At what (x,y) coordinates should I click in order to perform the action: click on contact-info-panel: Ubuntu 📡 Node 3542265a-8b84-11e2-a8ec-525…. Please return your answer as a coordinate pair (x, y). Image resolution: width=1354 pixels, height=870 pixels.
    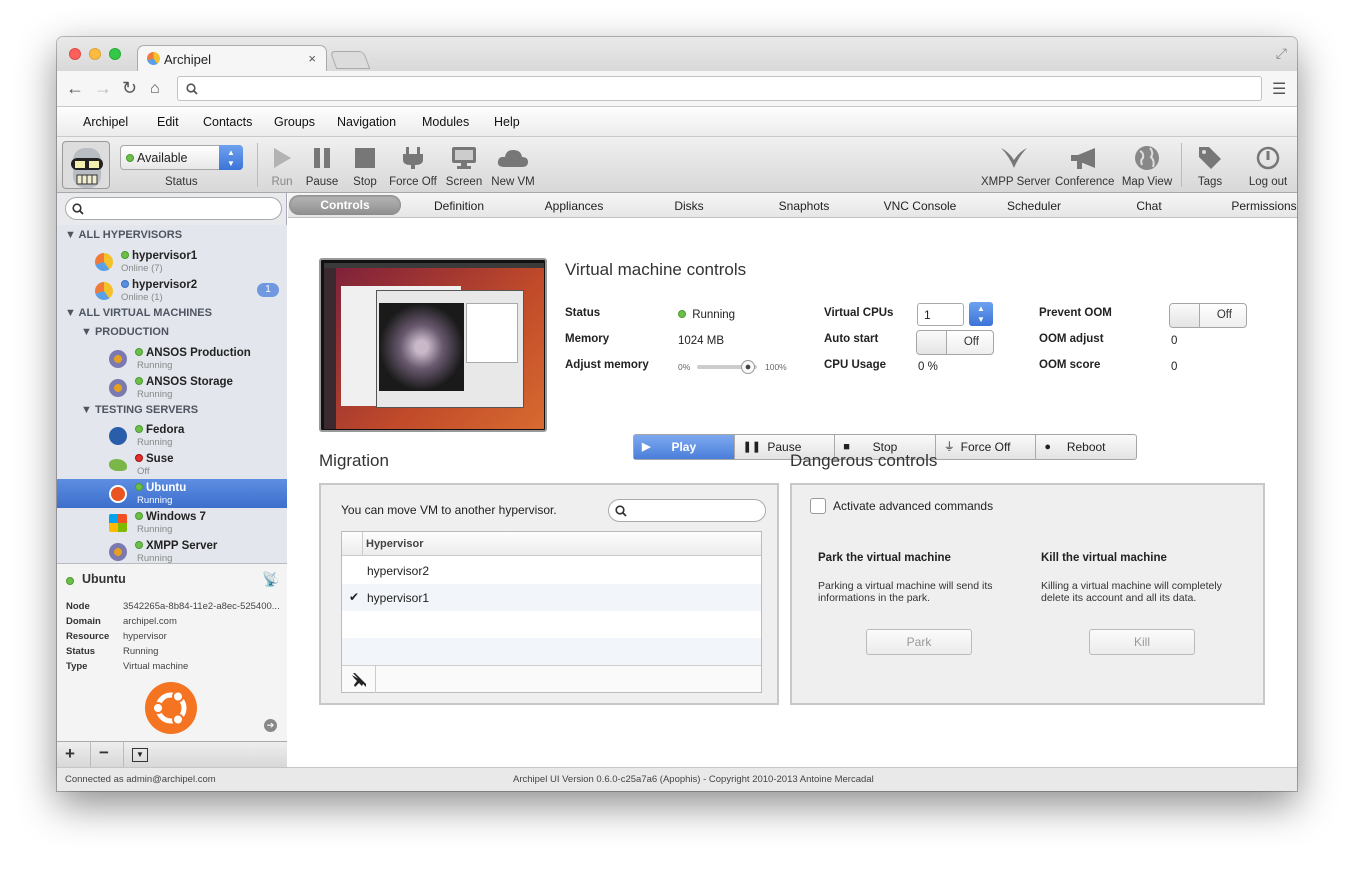
    Looking at the image, I should click on (172, 652).